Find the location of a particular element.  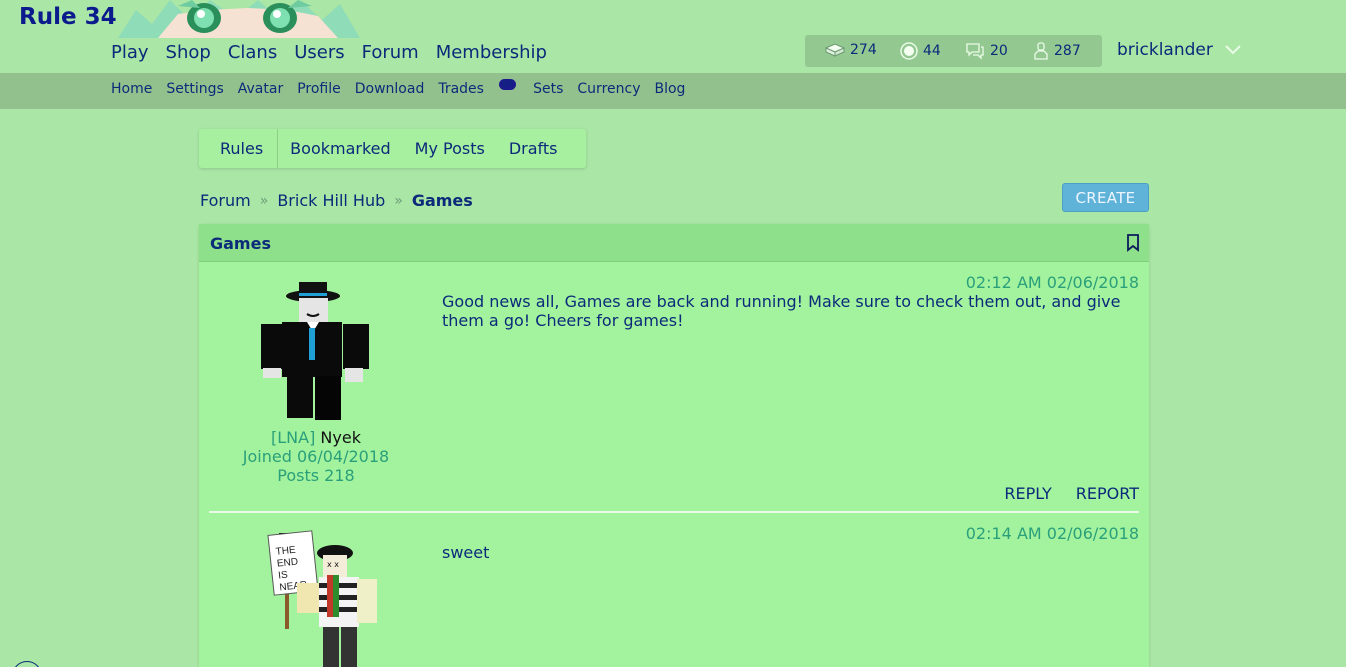

author-joined: Joined 06/04/2018 is located at coordinates (316, 456).